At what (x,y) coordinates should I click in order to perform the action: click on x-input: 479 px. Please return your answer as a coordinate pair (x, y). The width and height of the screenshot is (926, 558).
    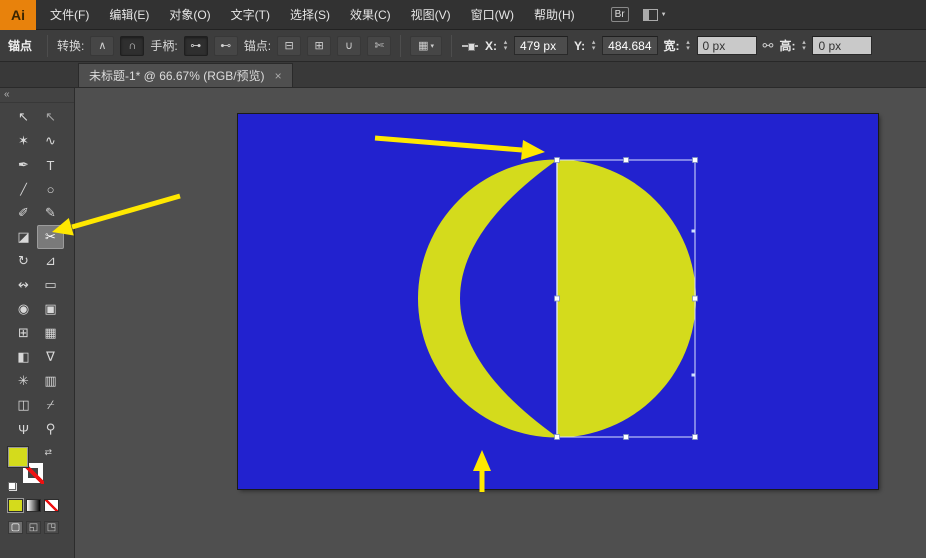
    Looking at the image, I should click on (541, 45).